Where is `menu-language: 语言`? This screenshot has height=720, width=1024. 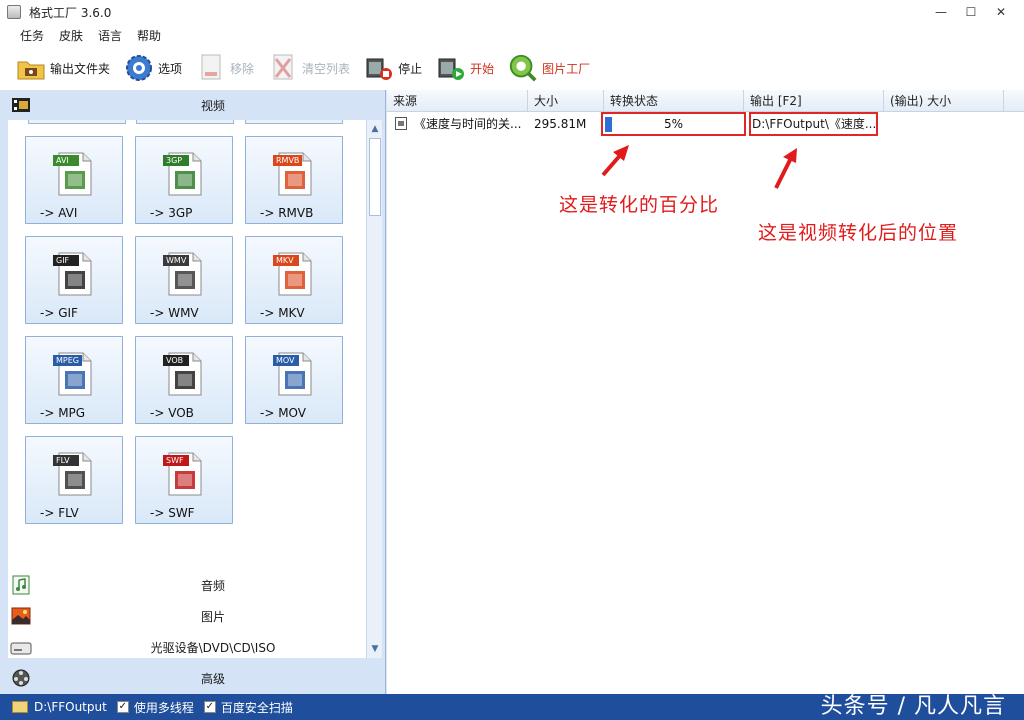
menu-language: 语言 is located at coordinates (110, 35).